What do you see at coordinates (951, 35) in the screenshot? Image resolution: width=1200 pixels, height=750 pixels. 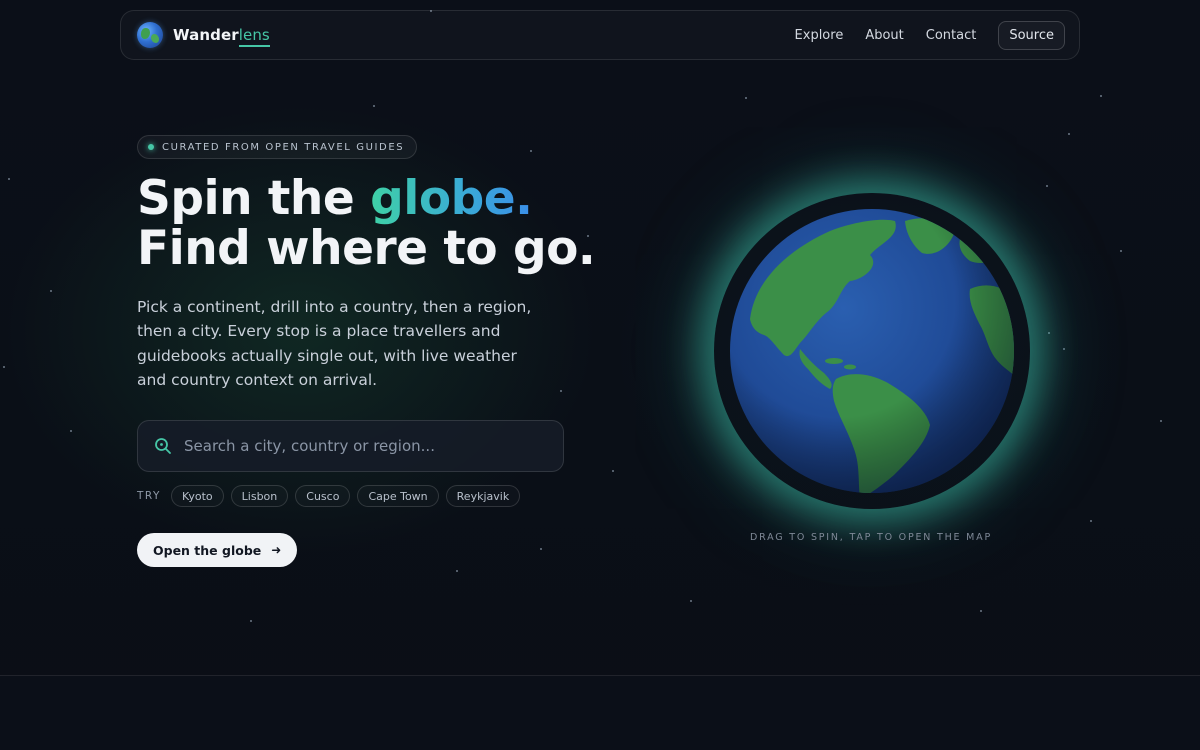 I see `nav-link-contact: Contact` at bounding box center [951, 35].